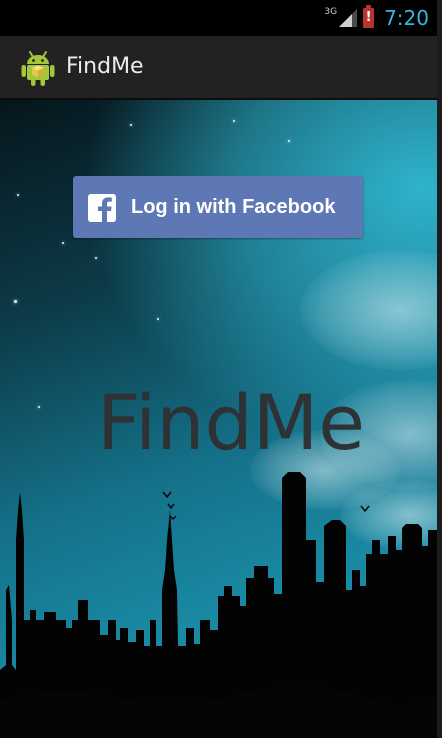 This screenshot has height=738, width=442. Describe the element at coordinates (38, 68) in the screenshot. I see `android-robot-icon` at that location.